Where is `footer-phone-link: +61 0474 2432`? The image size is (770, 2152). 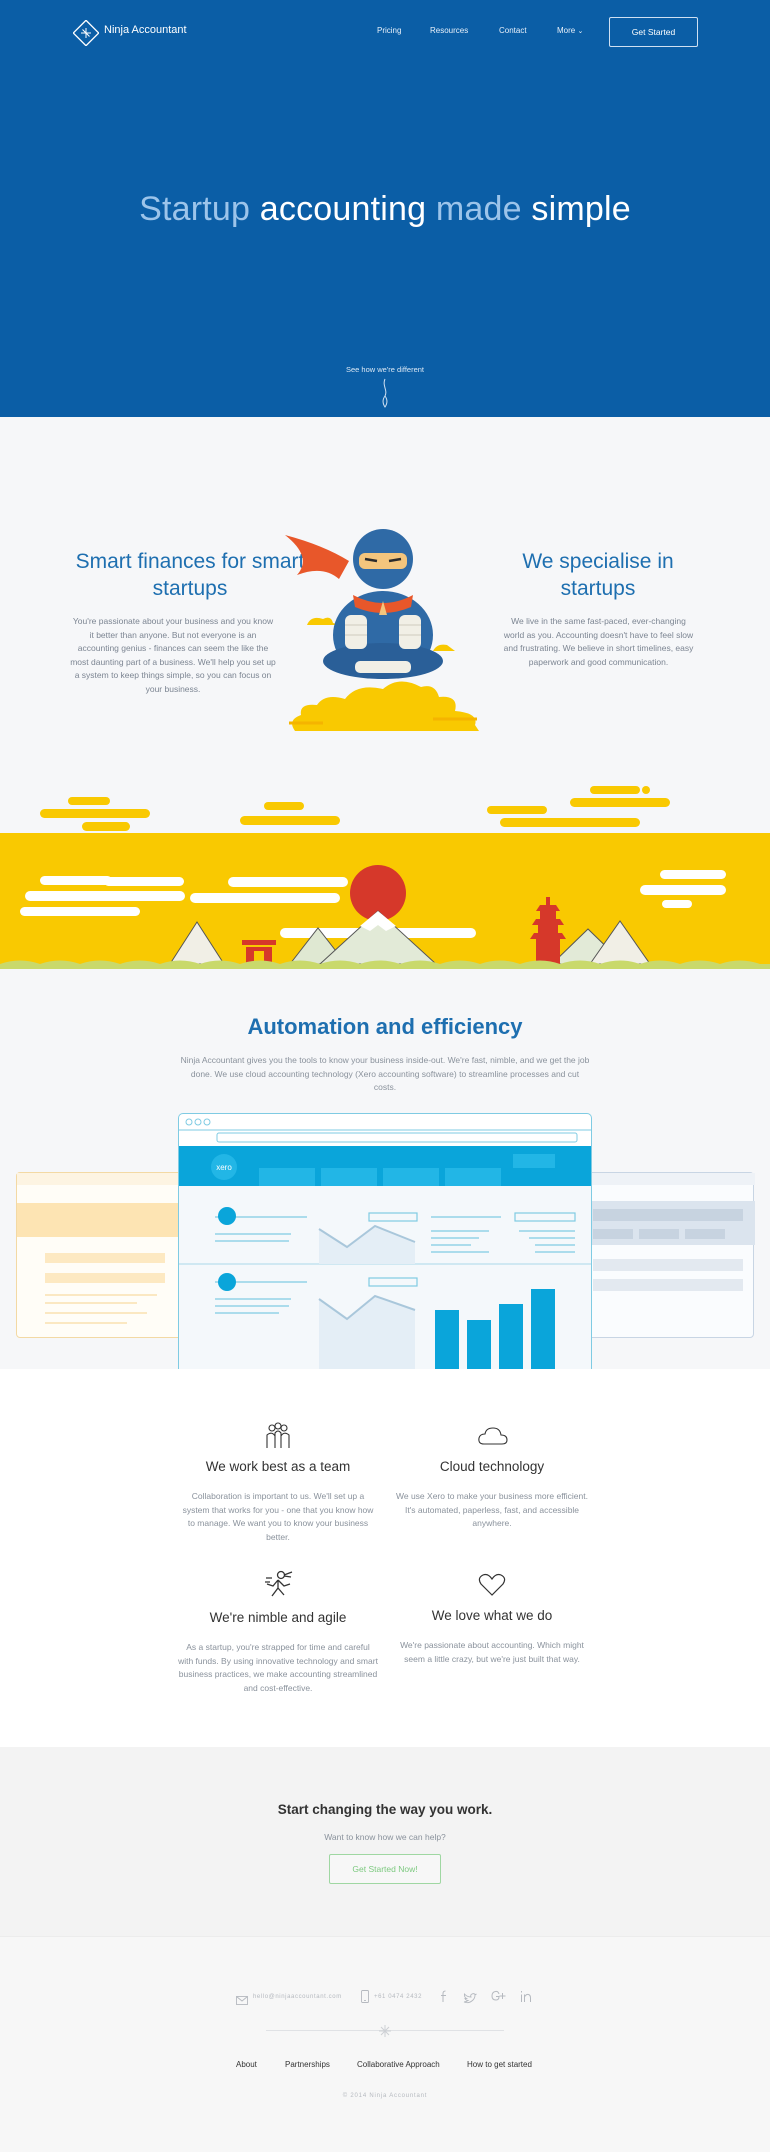
footer-phone-link: +61 0474 2432 is located at coordinates (398, 1997).